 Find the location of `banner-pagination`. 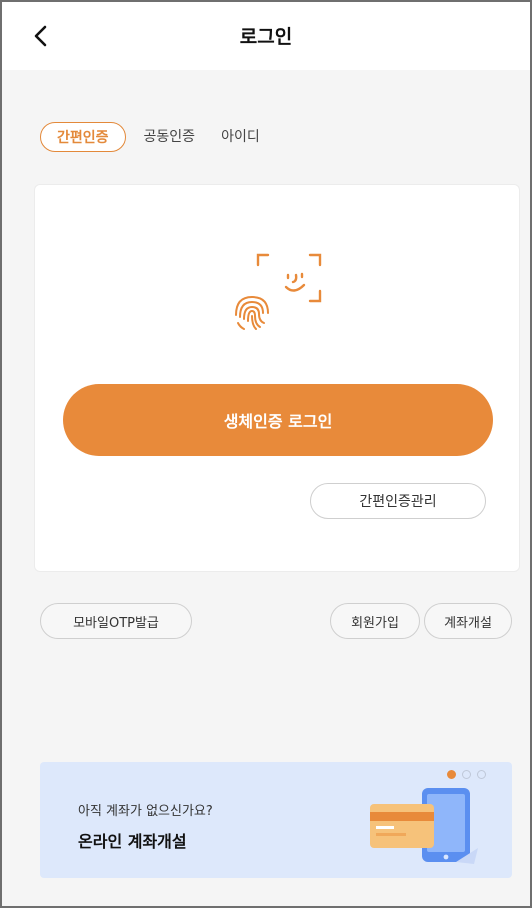

banner-pagination is located at coordinates (466, 774).